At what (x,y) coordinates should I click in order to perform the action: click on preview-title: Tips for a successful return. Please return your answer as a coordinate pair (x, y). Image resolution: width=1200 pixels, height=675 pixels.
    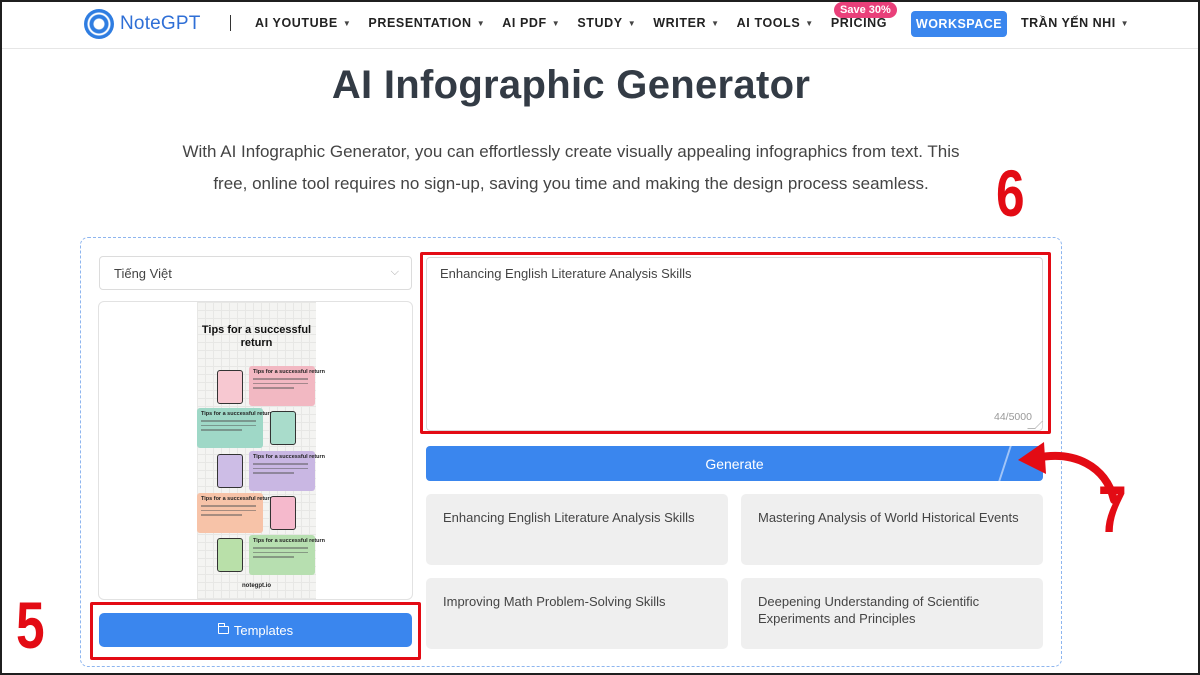
    Looking at the image, I should click on (256, 336).